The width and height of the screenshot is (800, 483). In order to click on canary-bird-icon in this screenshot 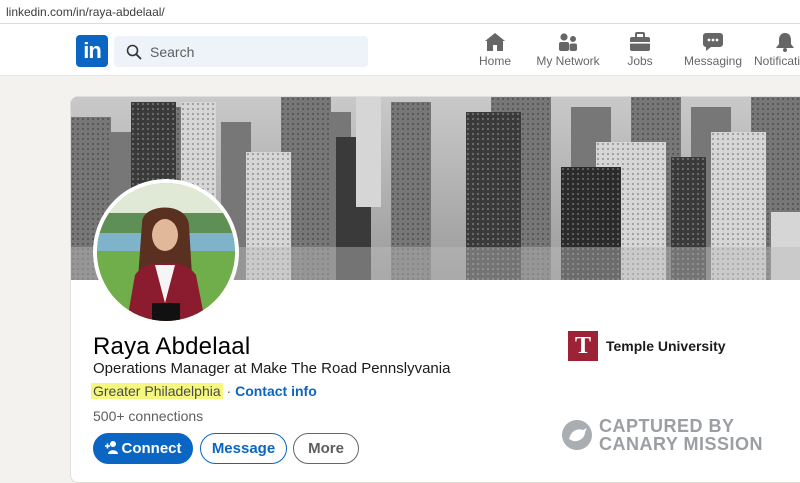, I will do `click(577, 435)`.